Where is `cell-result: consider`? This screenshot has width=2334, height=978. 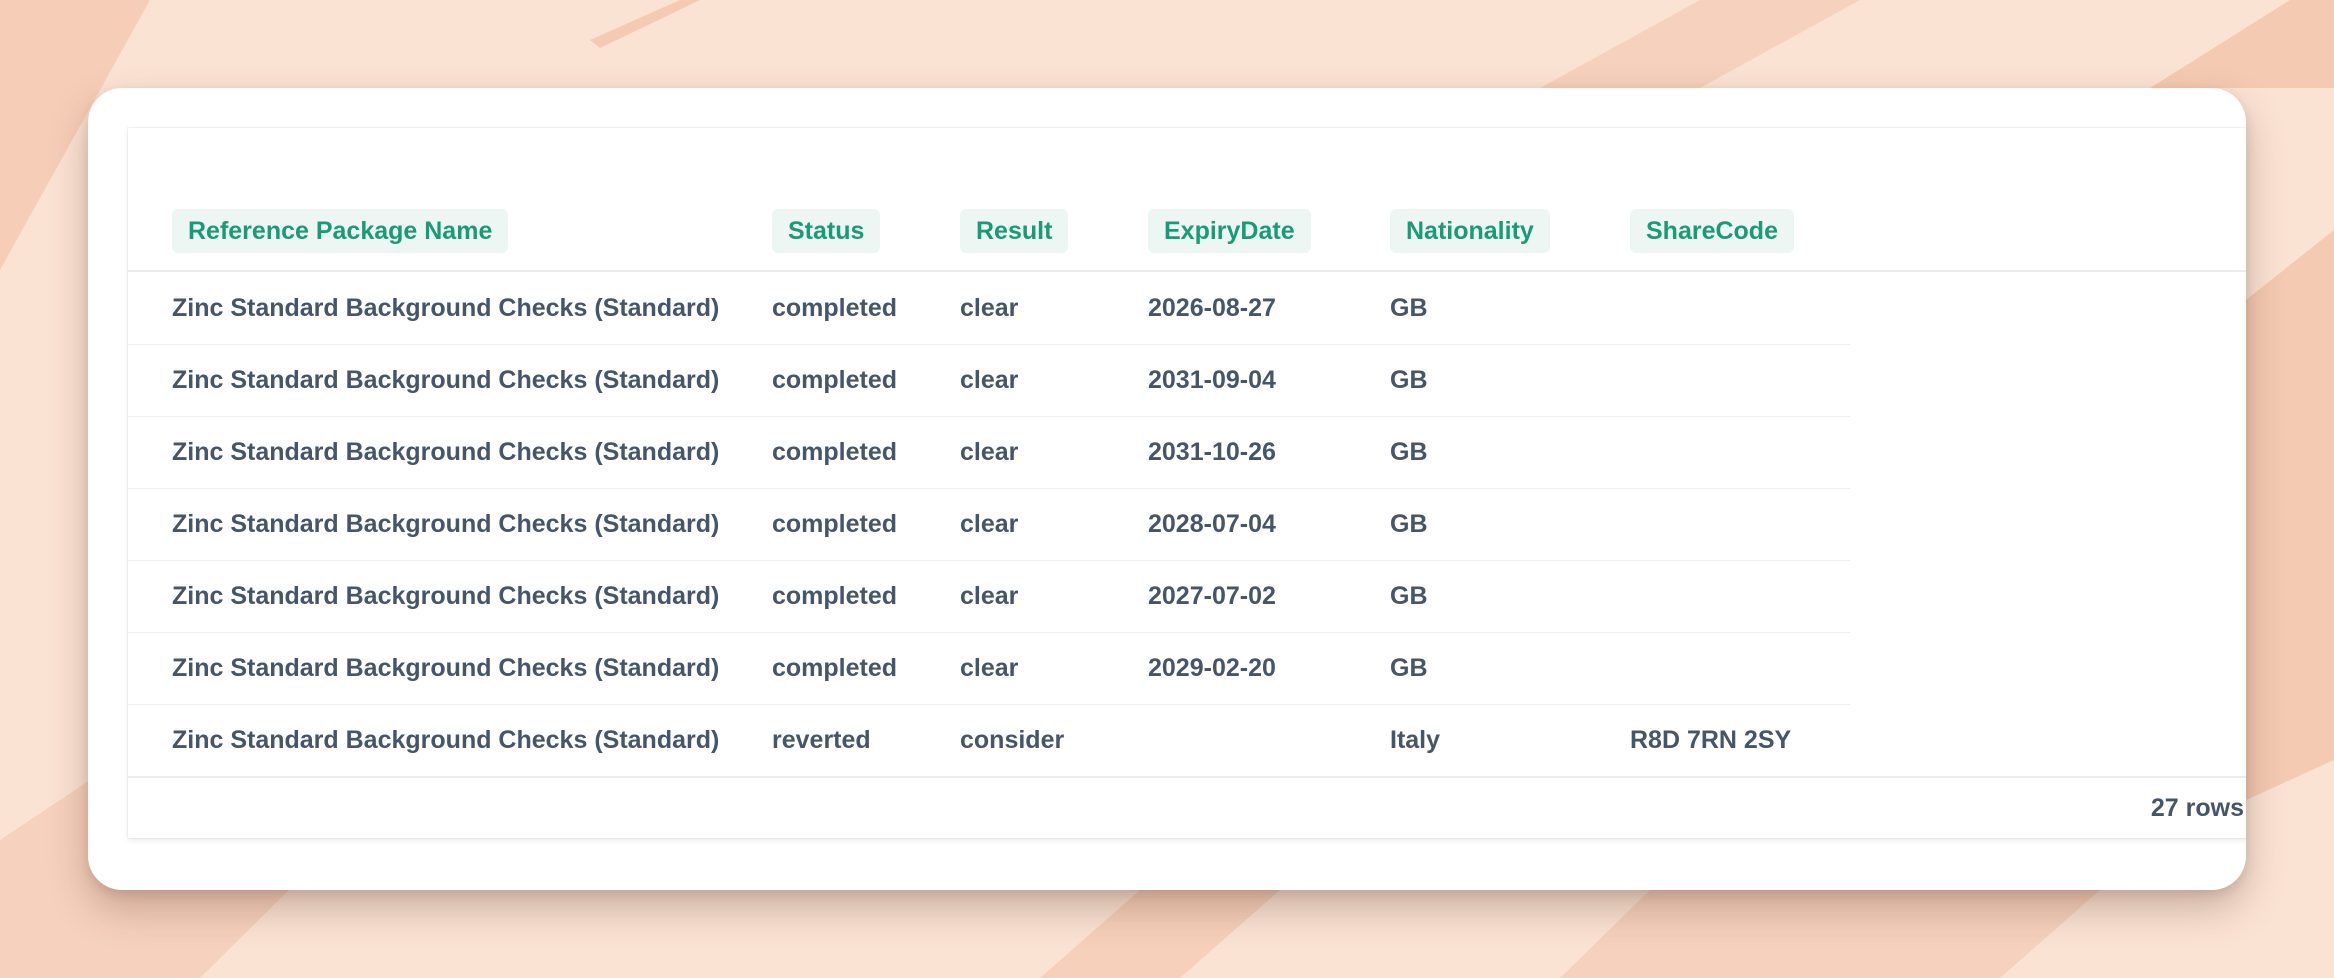 cell-result: consider is located at coordinates (1012, 740).